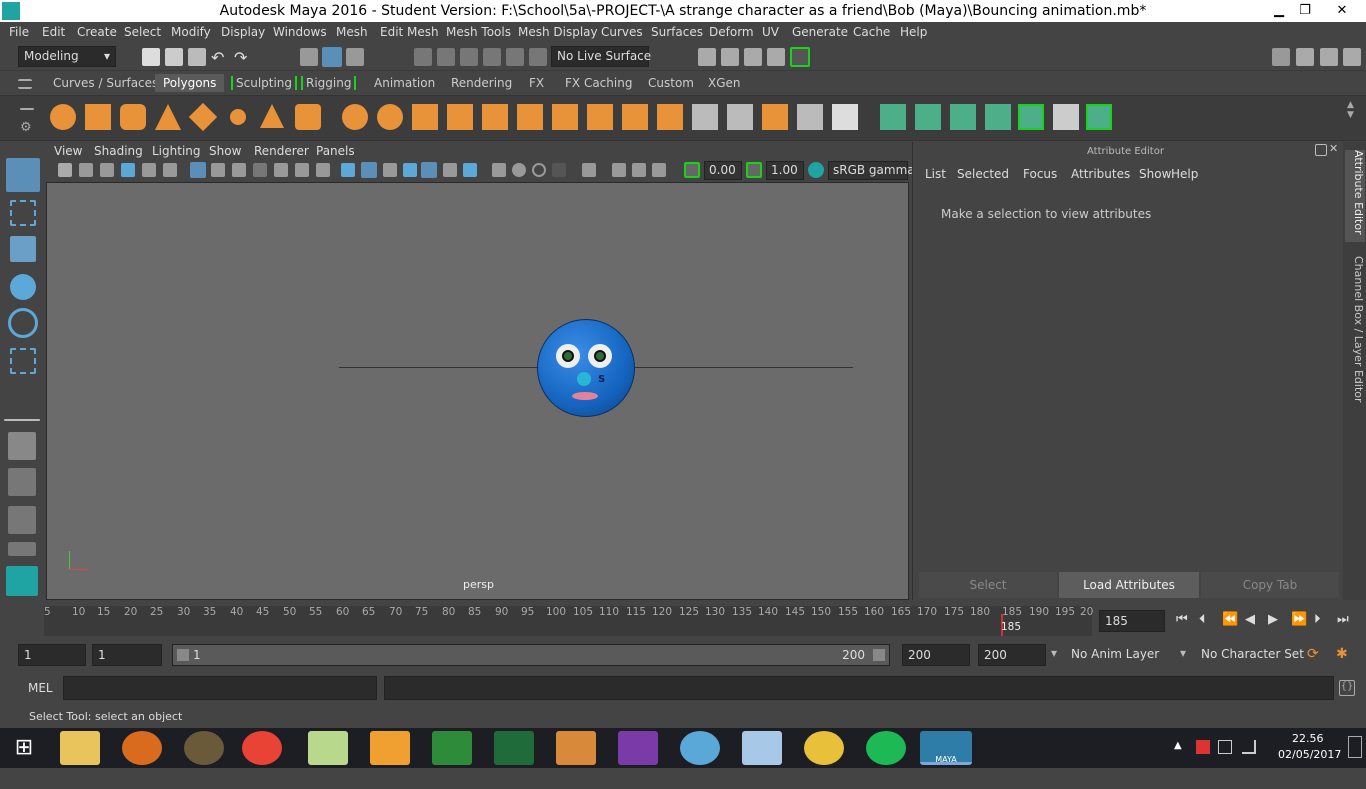 The width and height of the screenshot is (1366, 789). I want to click on speaker-app-icon, so click(204, 748).